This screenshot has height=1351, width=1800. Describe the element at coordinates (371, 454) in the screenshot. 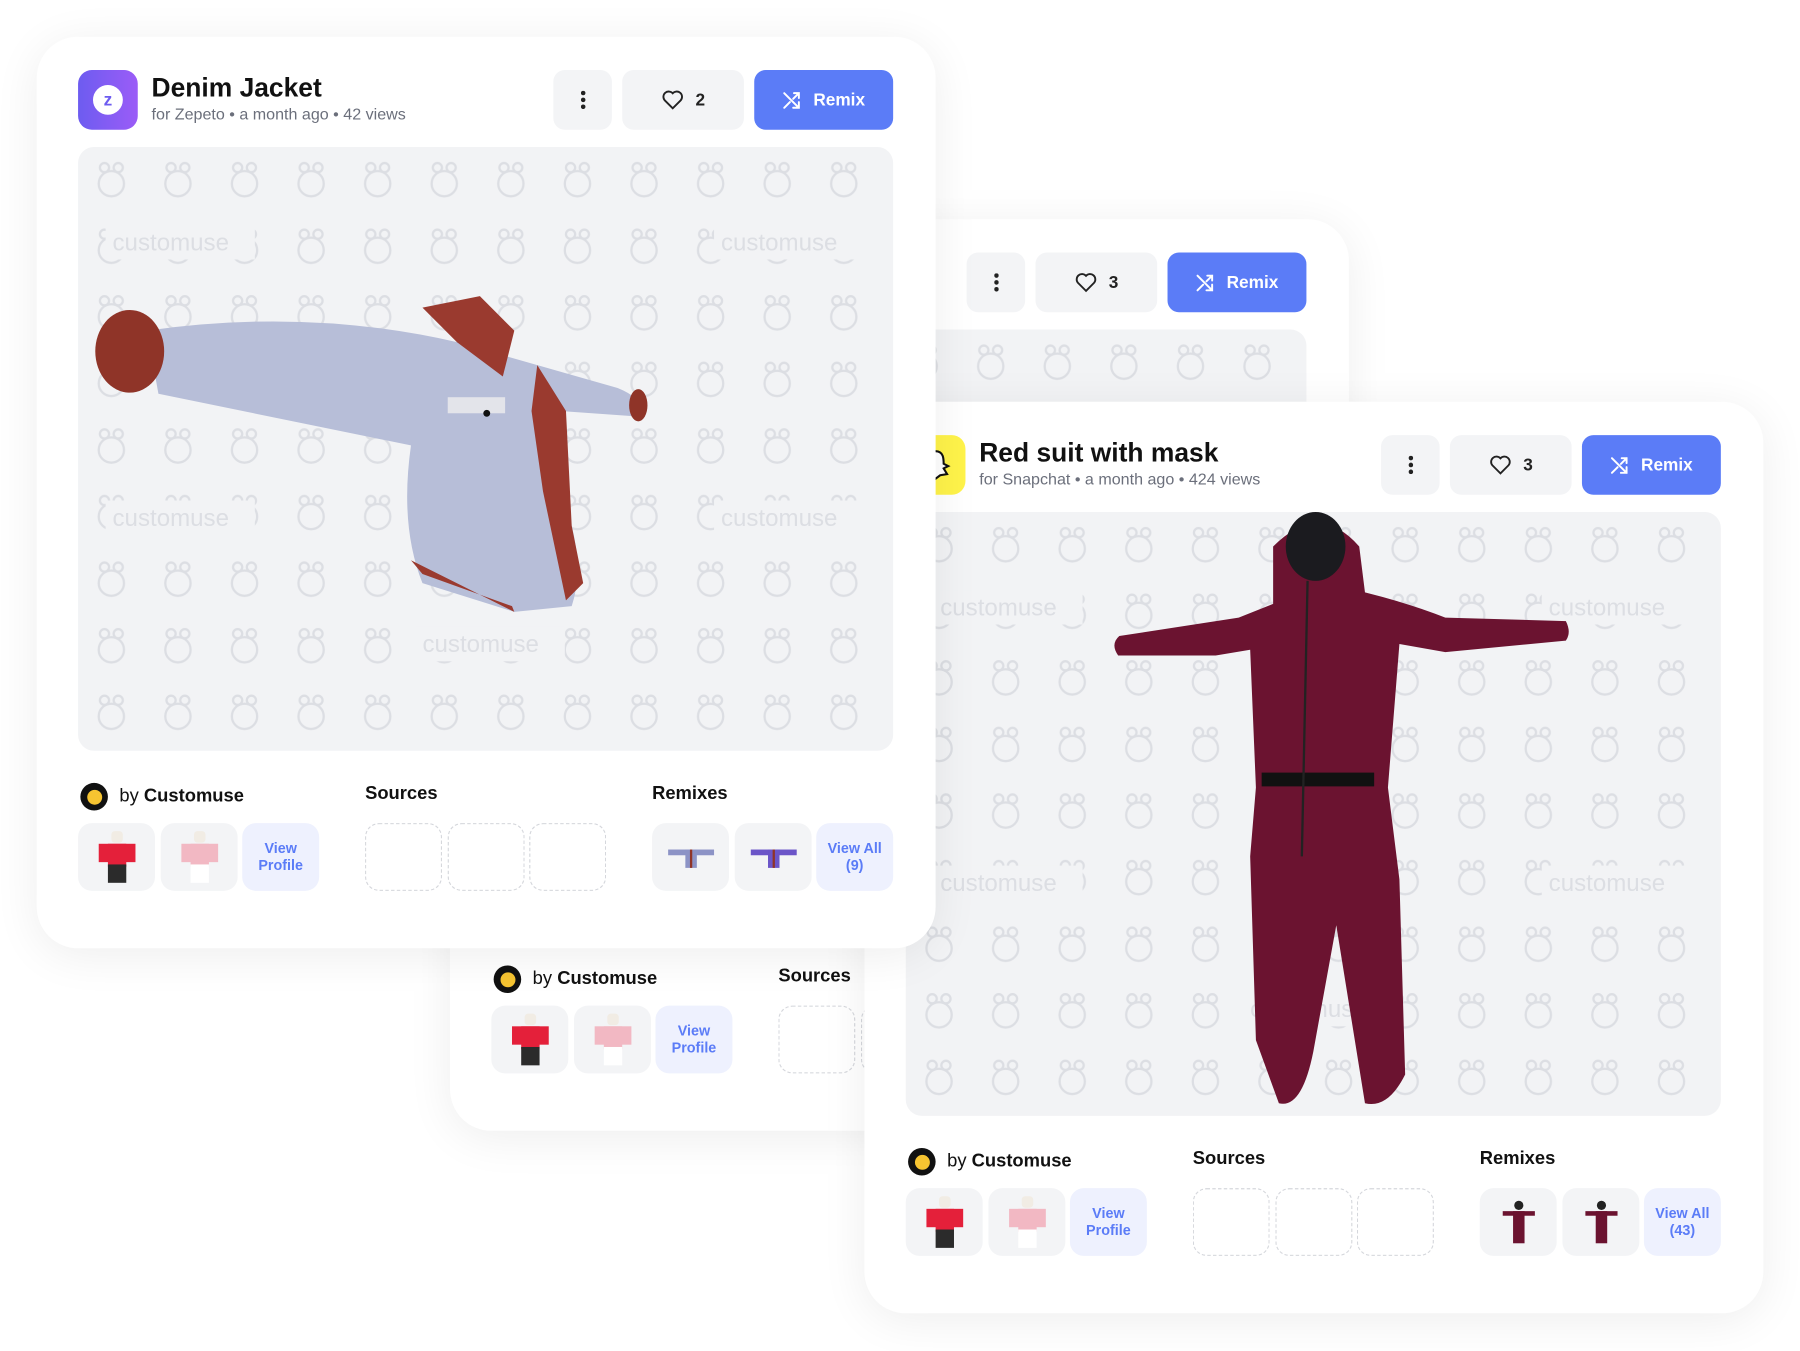

I see `denim-jacket-model` at that location.